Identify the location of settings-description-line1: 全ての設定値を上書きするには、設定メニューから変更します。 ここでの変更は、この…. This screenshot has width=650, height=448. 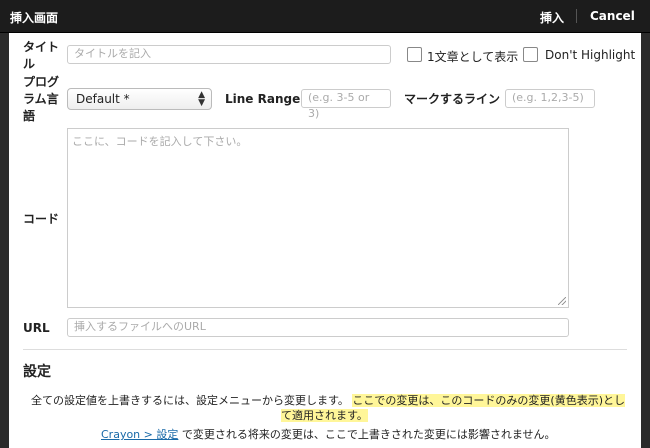
(331, 400).